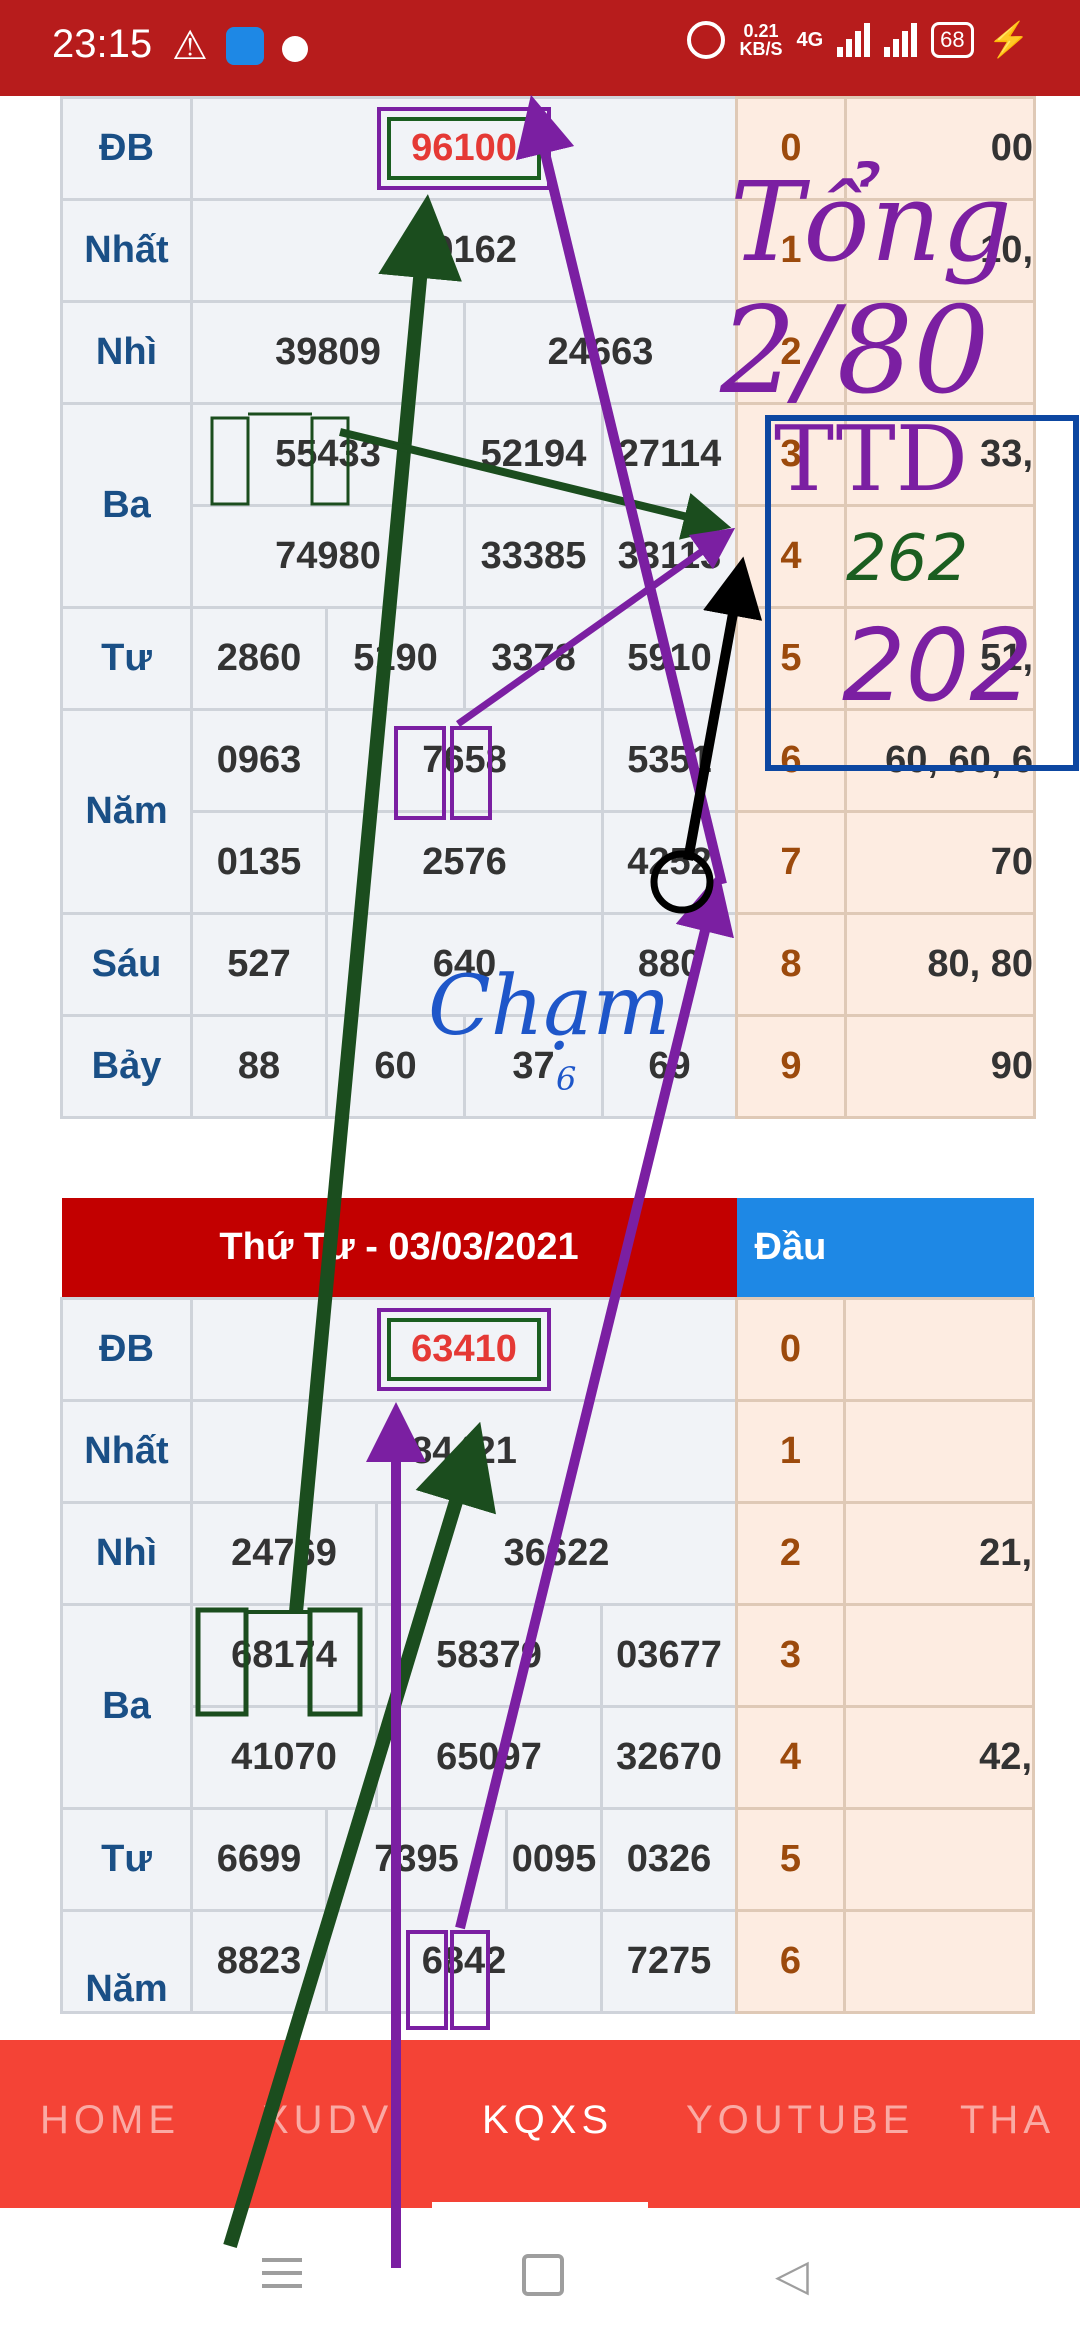 Image resolution: width=1080 pixels, height=2340 pixels. I want to click on prize-value: 5910, so click(669, 658).